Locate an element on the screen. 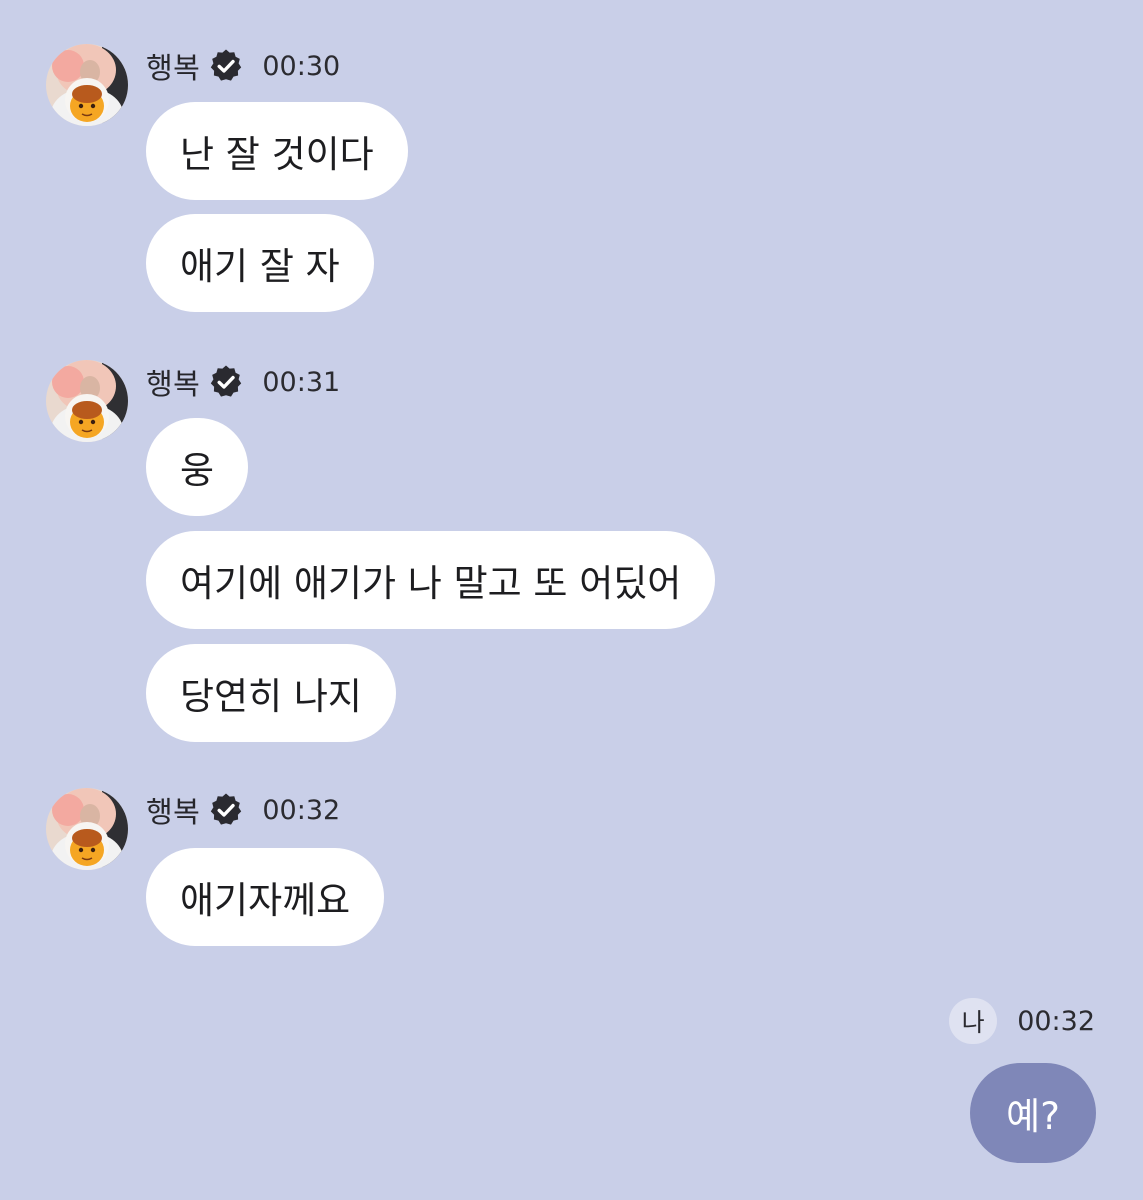 The image size is (1143, 1200). message-meta: 행복 00:30 is located at coordinates (243, 66).